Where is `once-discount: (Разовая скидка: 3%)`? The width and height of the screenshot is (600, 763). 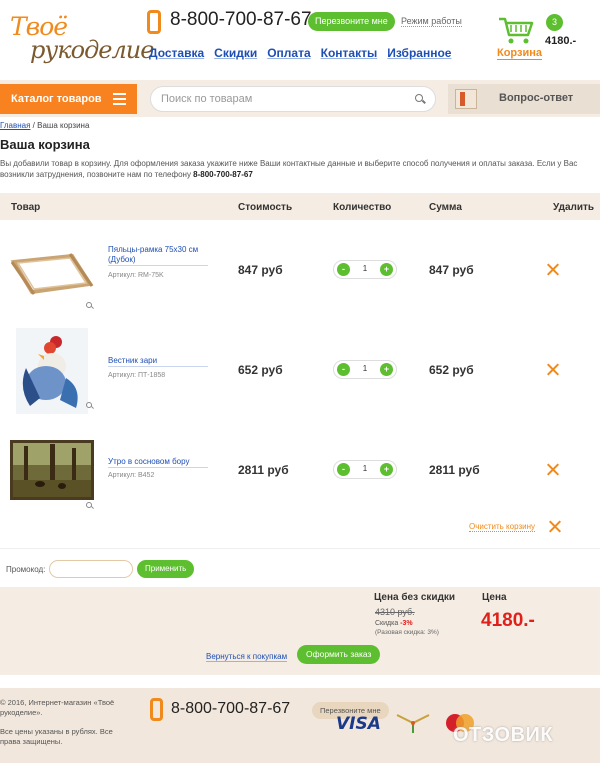
once-discount: (Разовая скидка: 3%) is located at coordinates (407, 632).